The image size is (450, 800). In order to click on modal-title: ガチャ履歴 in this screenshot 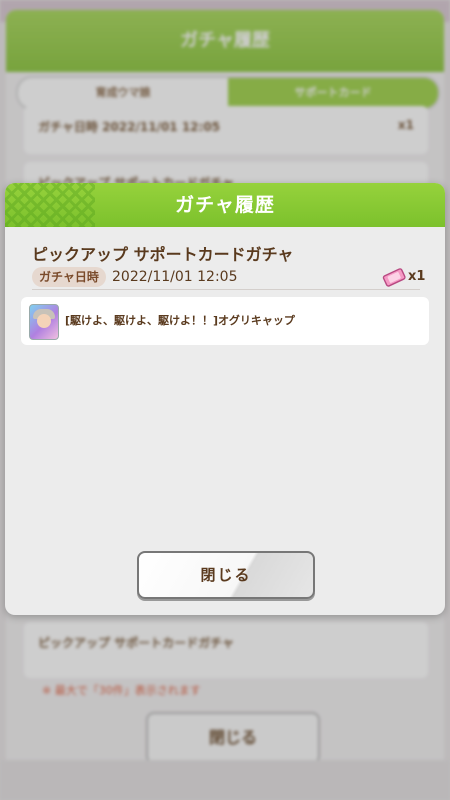, I will do `click(225, 205)`.